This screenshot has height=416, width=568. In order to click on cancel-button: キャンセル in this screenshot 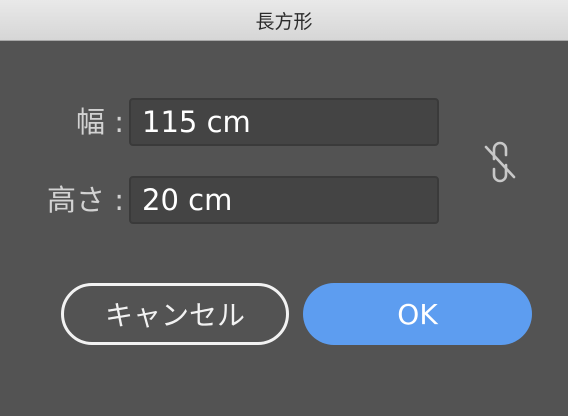, I will do `click(175, 314)`.